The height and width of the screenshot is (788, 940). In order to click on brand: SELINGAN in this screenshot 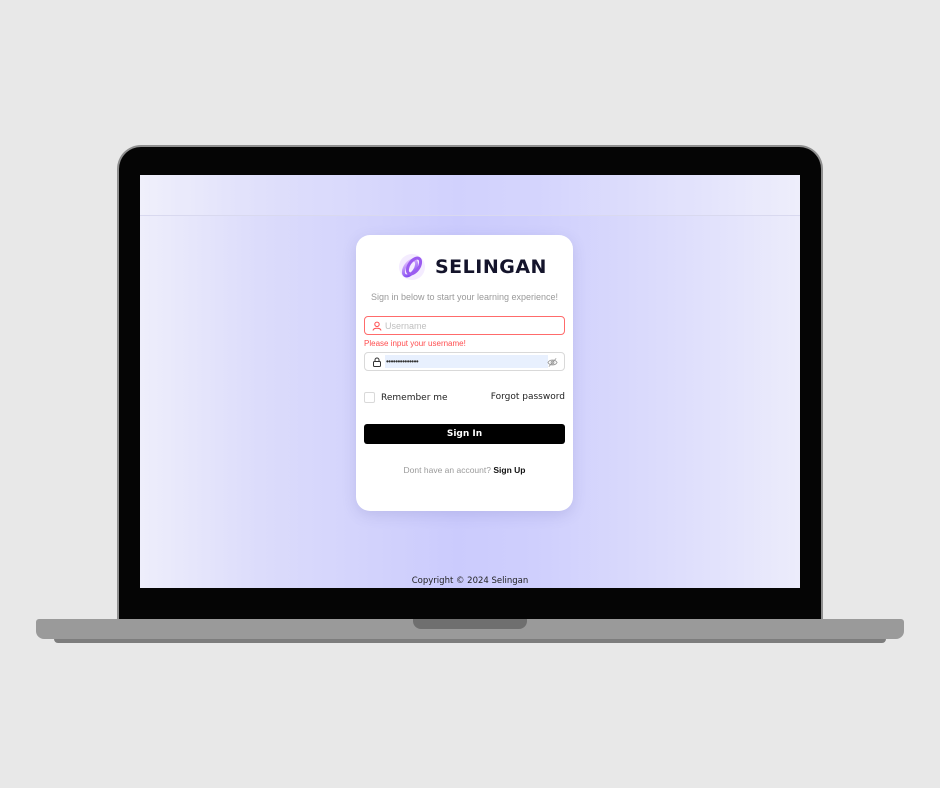, I will do `click(472, 267)`.